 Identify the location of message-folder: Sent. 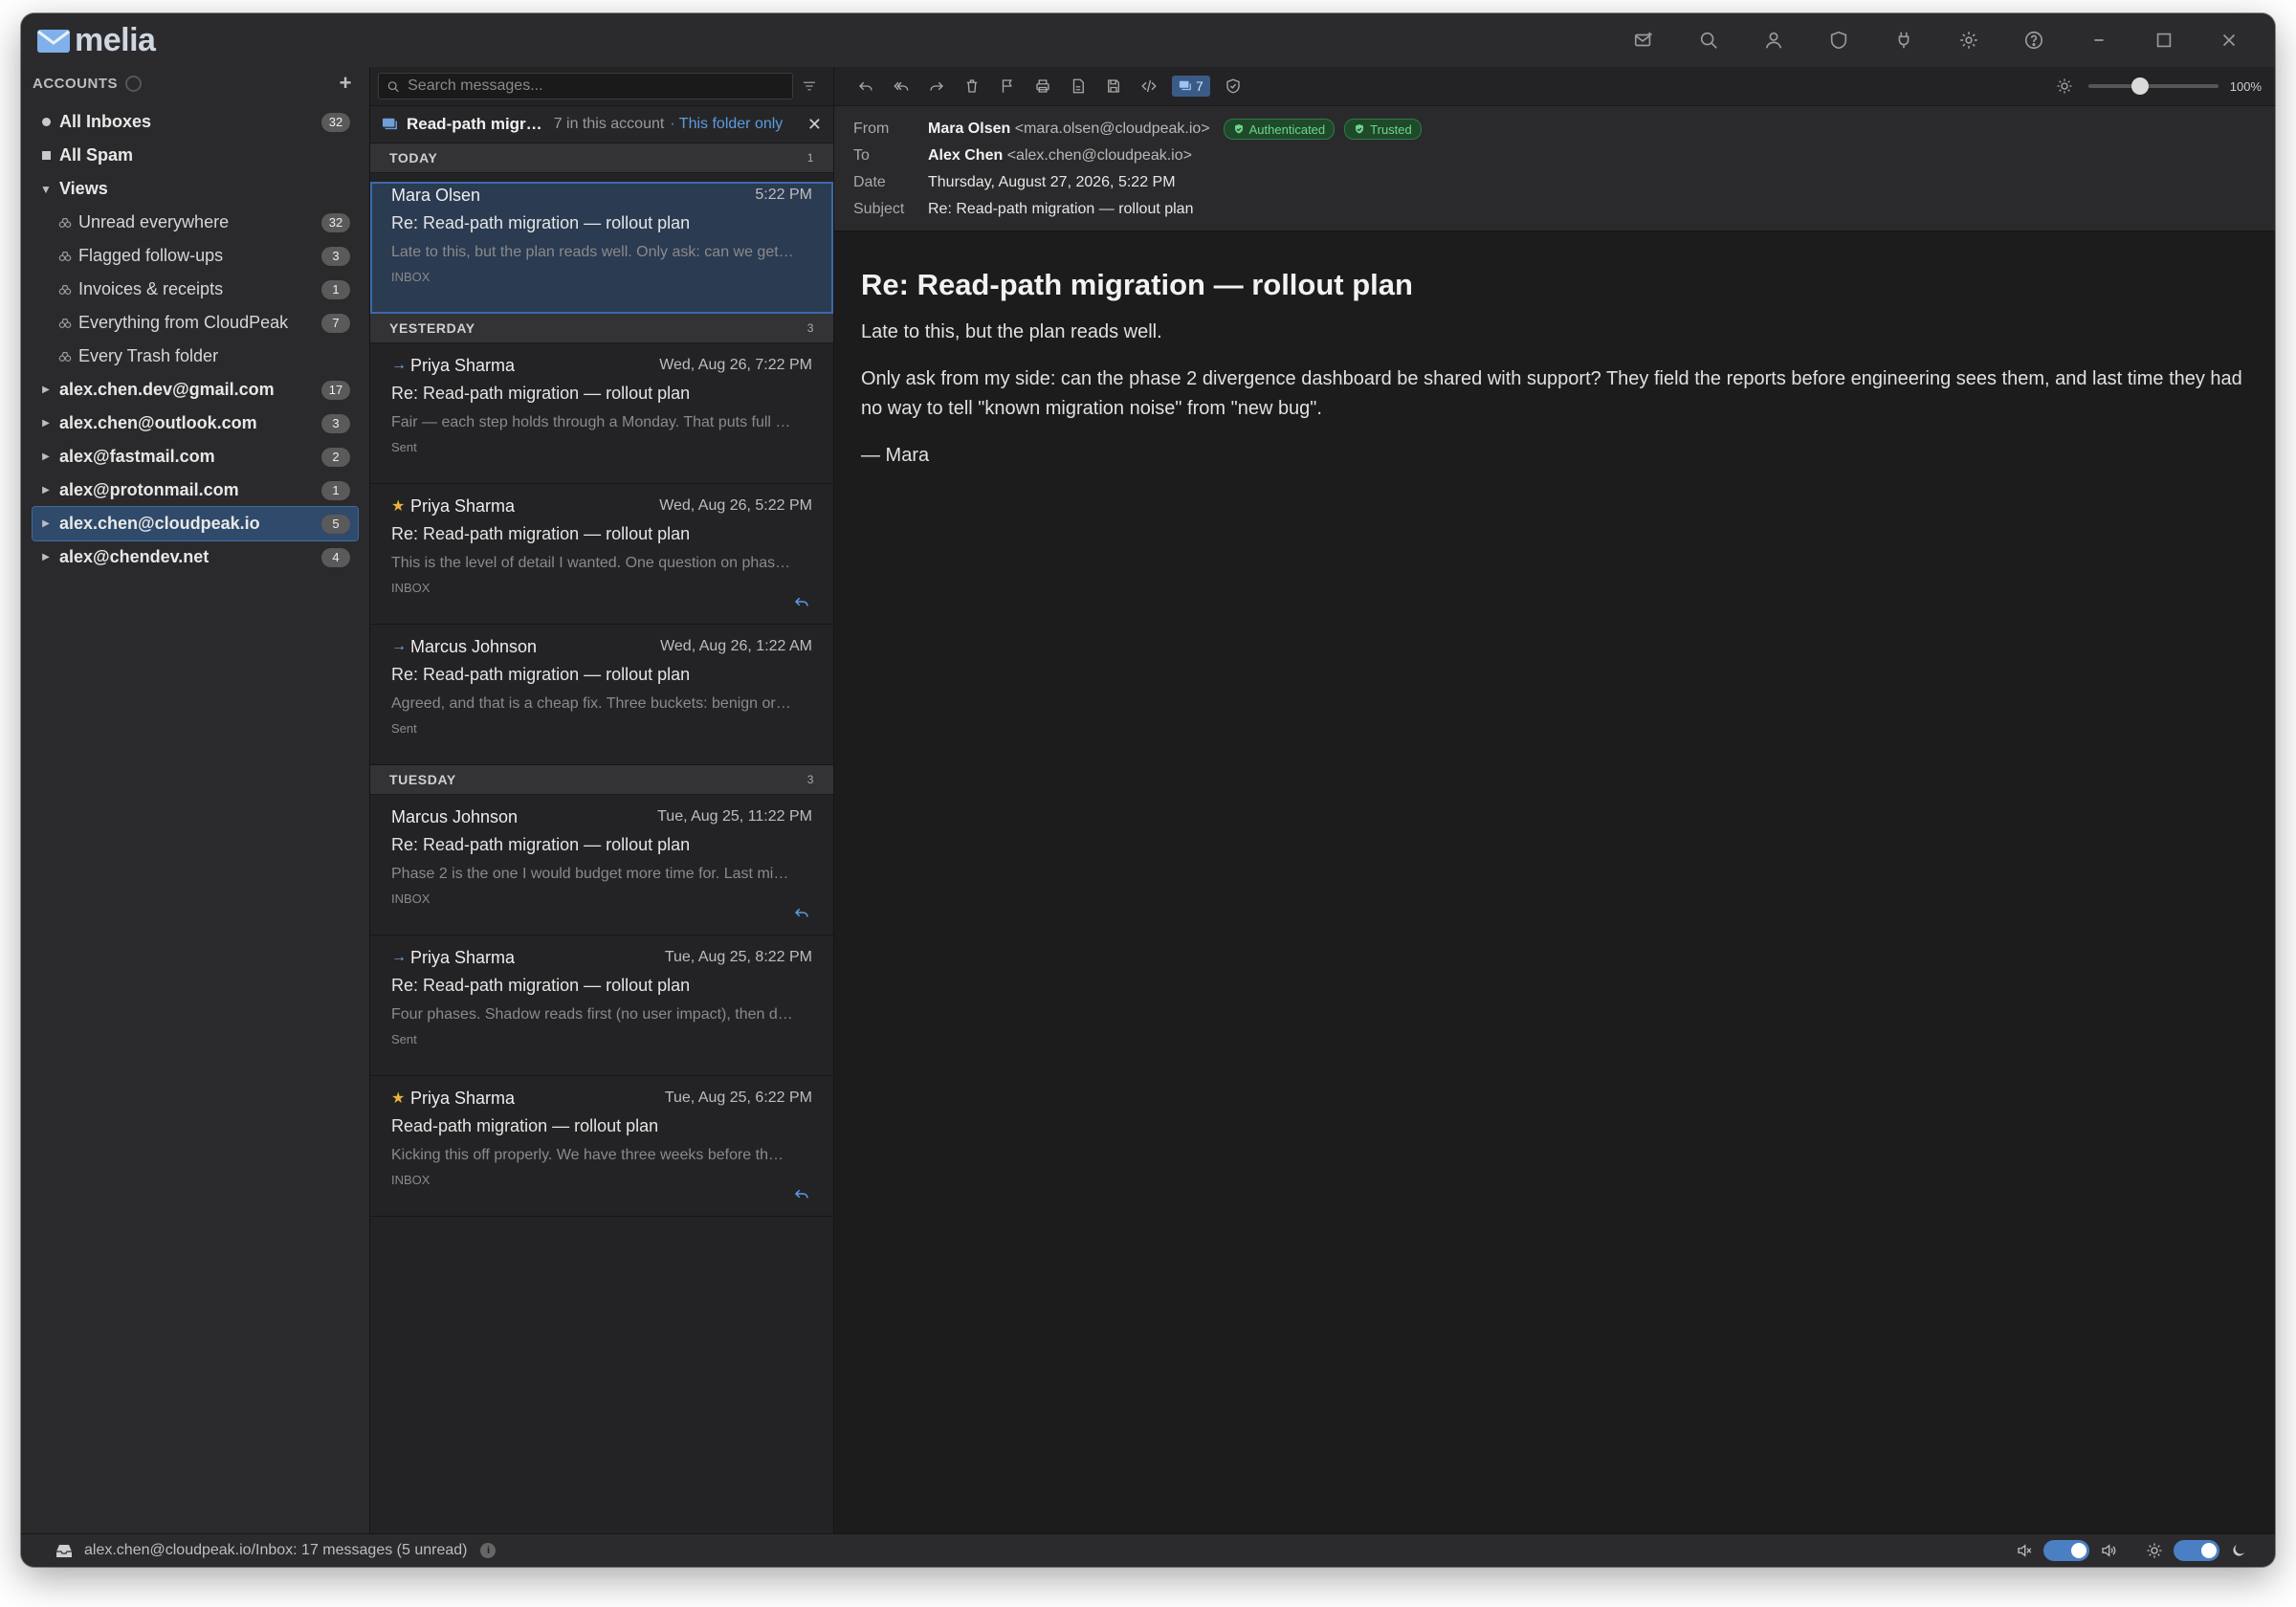
(404, 446).